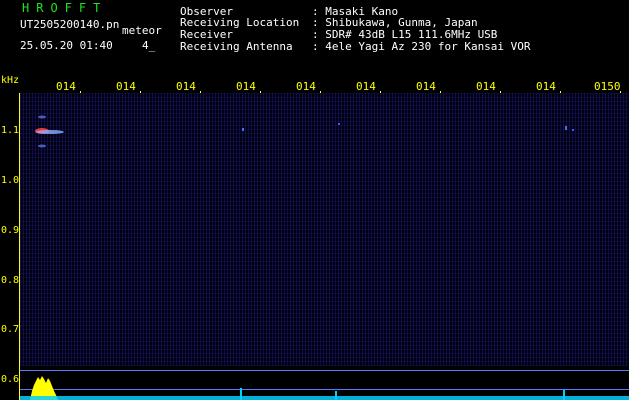  Describe the element at coordinates (10, 379) in the screenshot. I see `y-tick-label: 0.6` at that location.